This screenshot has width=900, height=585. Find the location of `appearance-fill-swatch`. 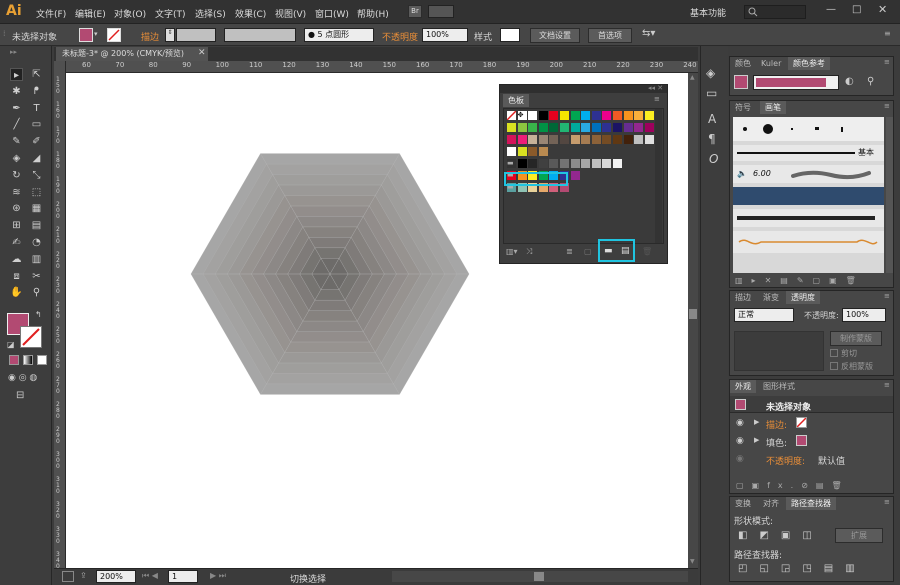

appearance-fill-swatch is located at coordinates (801, 440).